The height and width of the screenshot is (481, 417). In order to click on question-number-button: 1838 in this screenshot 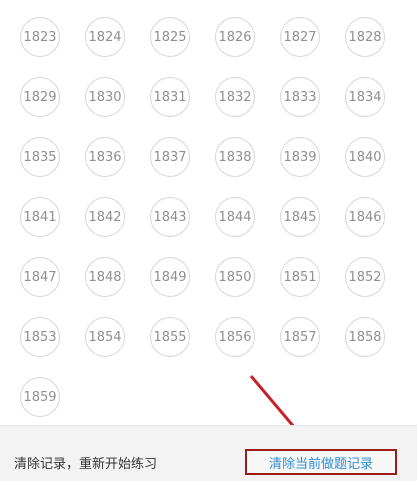, I will do `click(235, 157)`.